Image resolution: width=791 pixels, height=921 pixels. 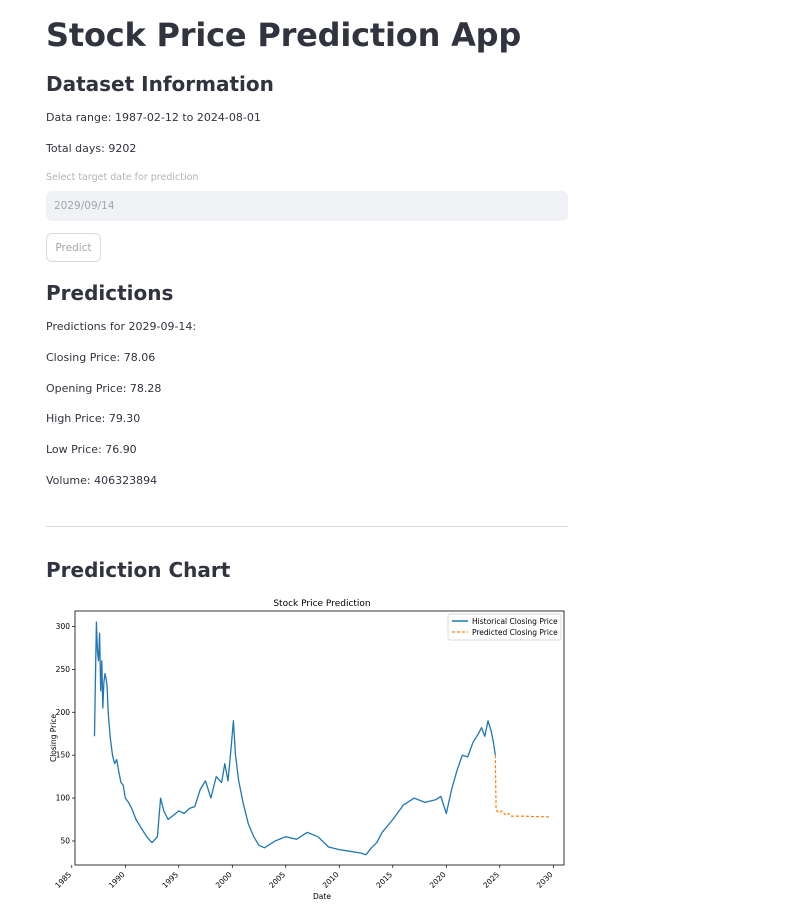 What do you see at coordinates (138, 570) in the screenshot?
I see `chart-heading: Prediction Chart` at bounding box center [138, 570].